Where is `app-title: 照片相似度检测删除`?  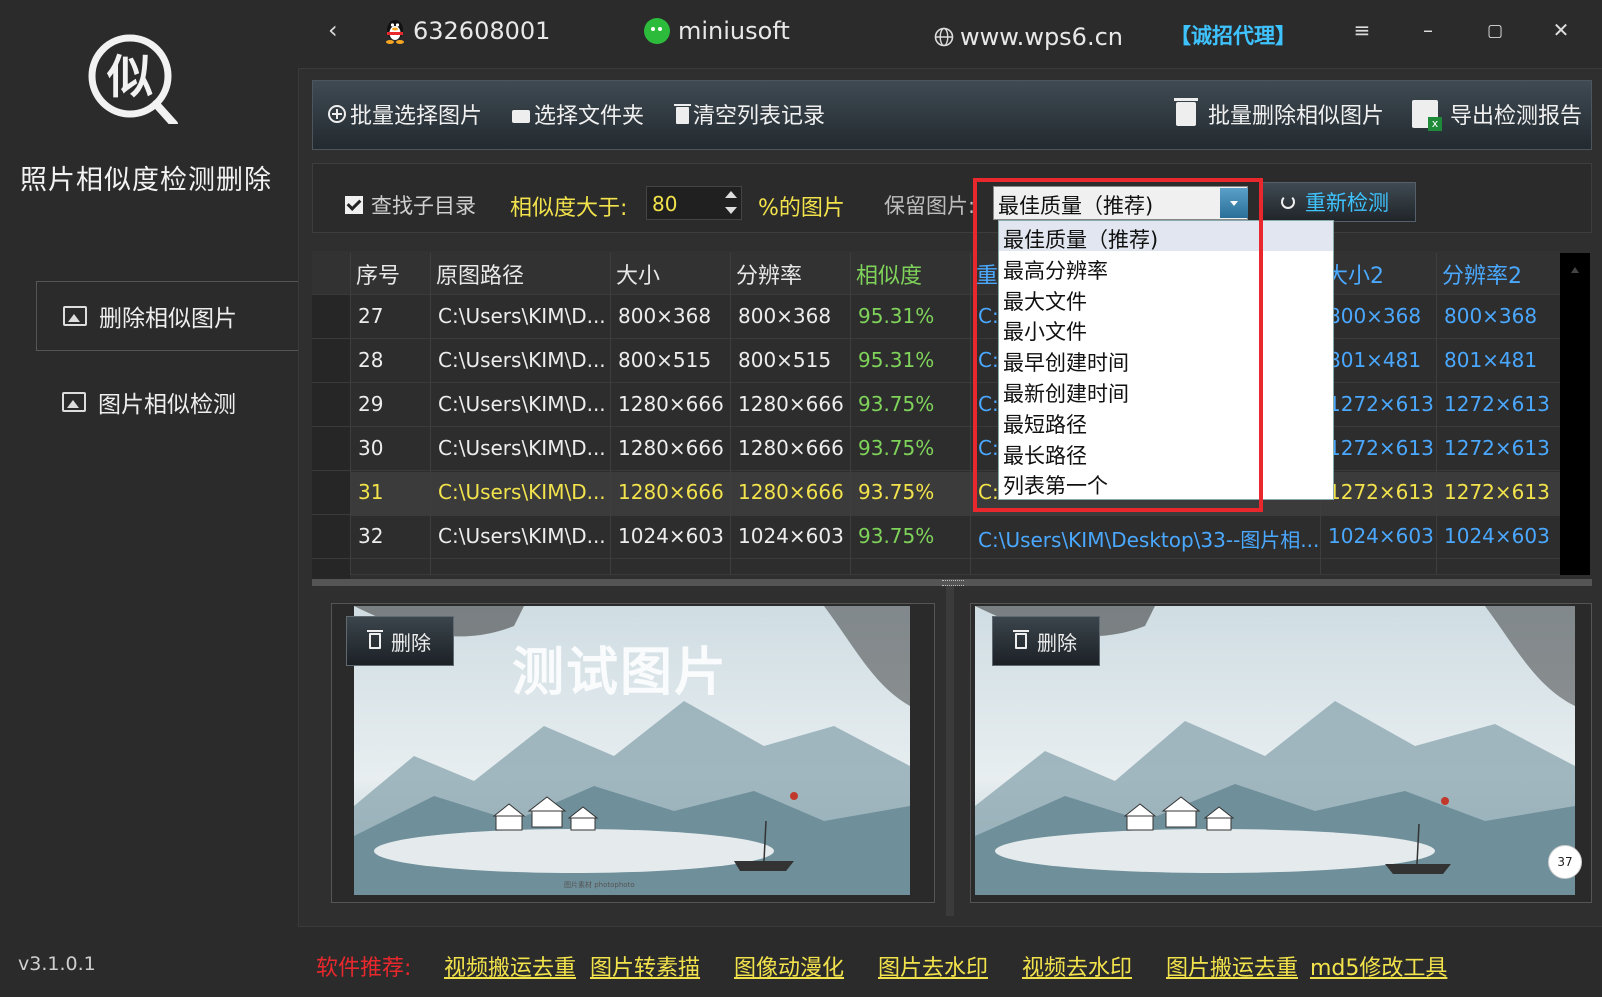
app-title: 照片相似度检测删除 is located at coordinates (146, 180).